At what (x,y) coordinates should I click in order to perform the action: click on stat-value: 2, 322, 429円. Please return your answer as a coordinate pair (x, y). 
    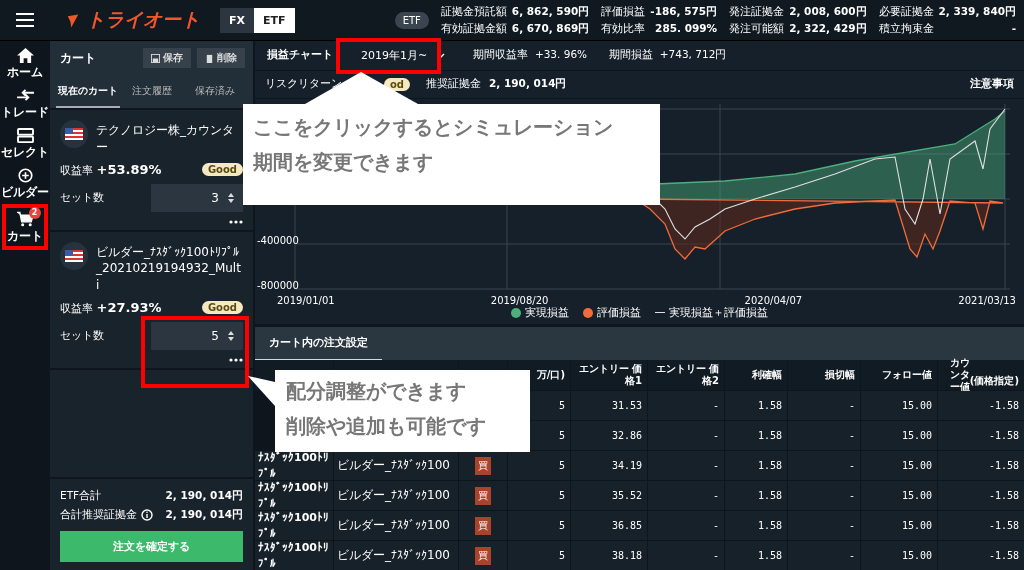
    Looking at the image, I should click on (828, 28).